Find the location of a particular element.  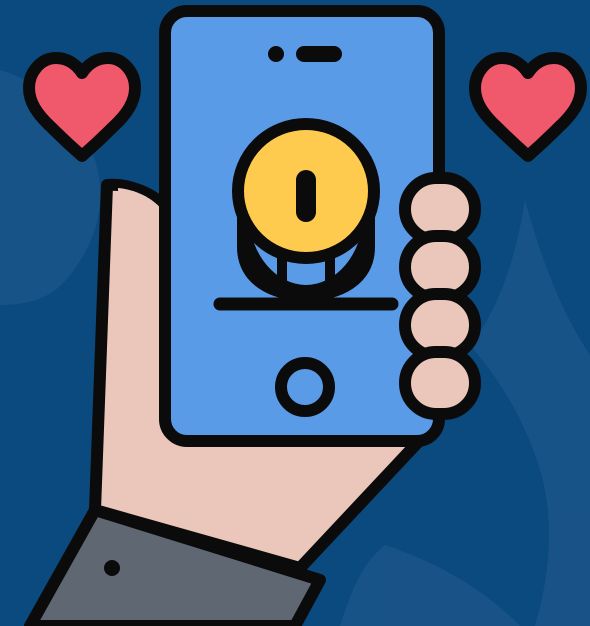

sleeve-button is located at coordinates (112, 568).